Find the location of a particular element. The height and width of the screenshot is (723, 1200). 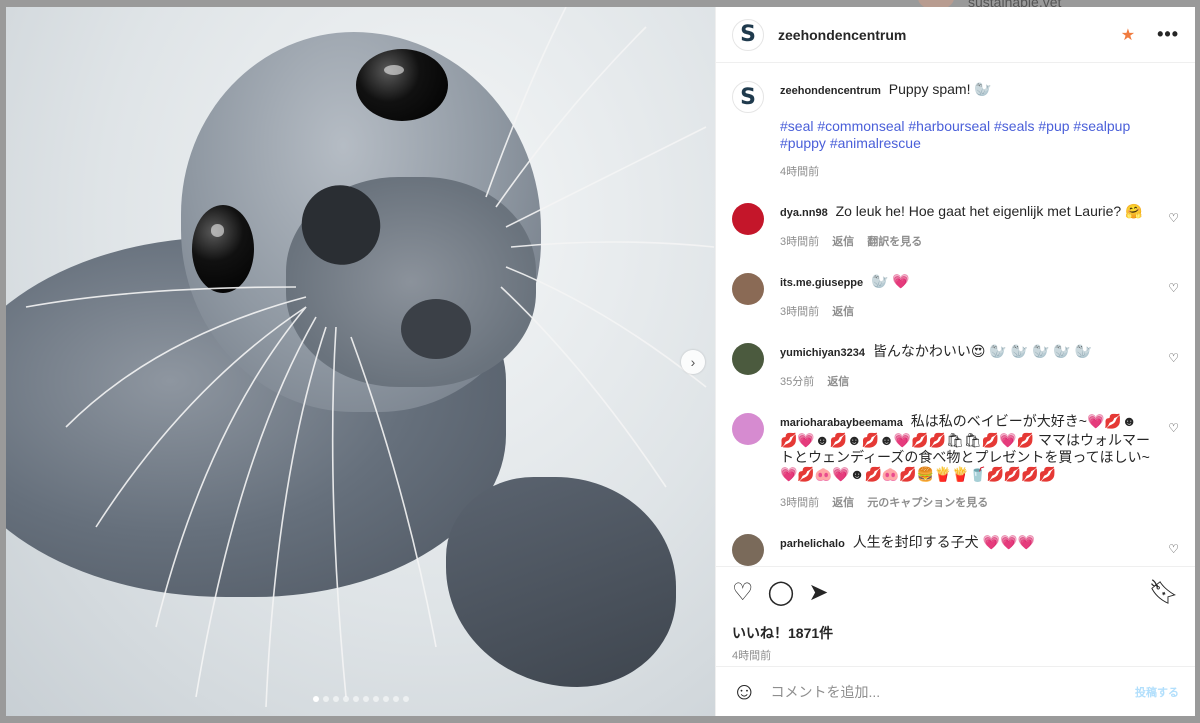

comment-text: 🦭 💗 is located at coordinates (890, 281).